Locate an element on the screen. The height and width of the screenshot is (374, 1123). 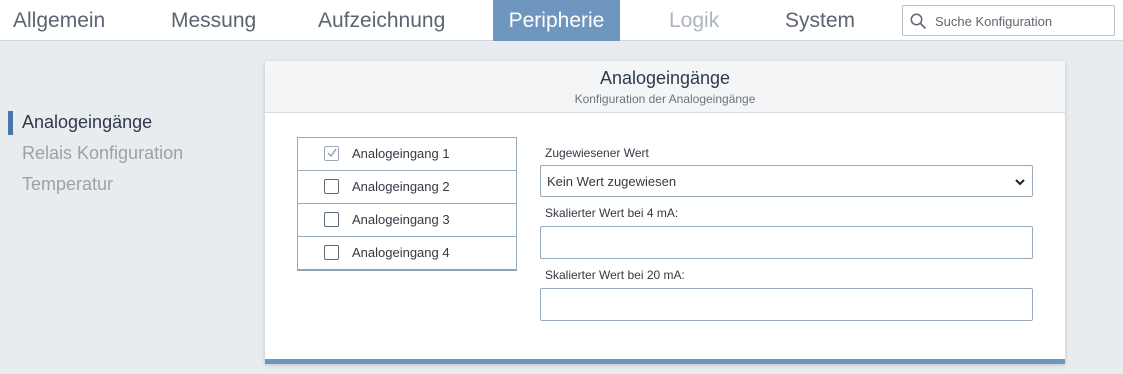
select-value: Kein Wert zugewiesen is located at coordinates (612, 181).